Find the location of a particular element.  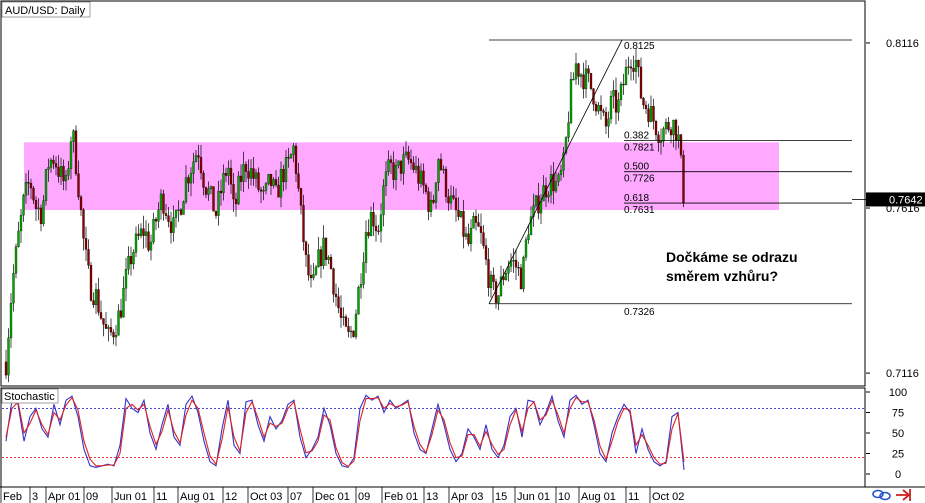

price-tick-label: 0.7116 is located at coordinates (902, 374).